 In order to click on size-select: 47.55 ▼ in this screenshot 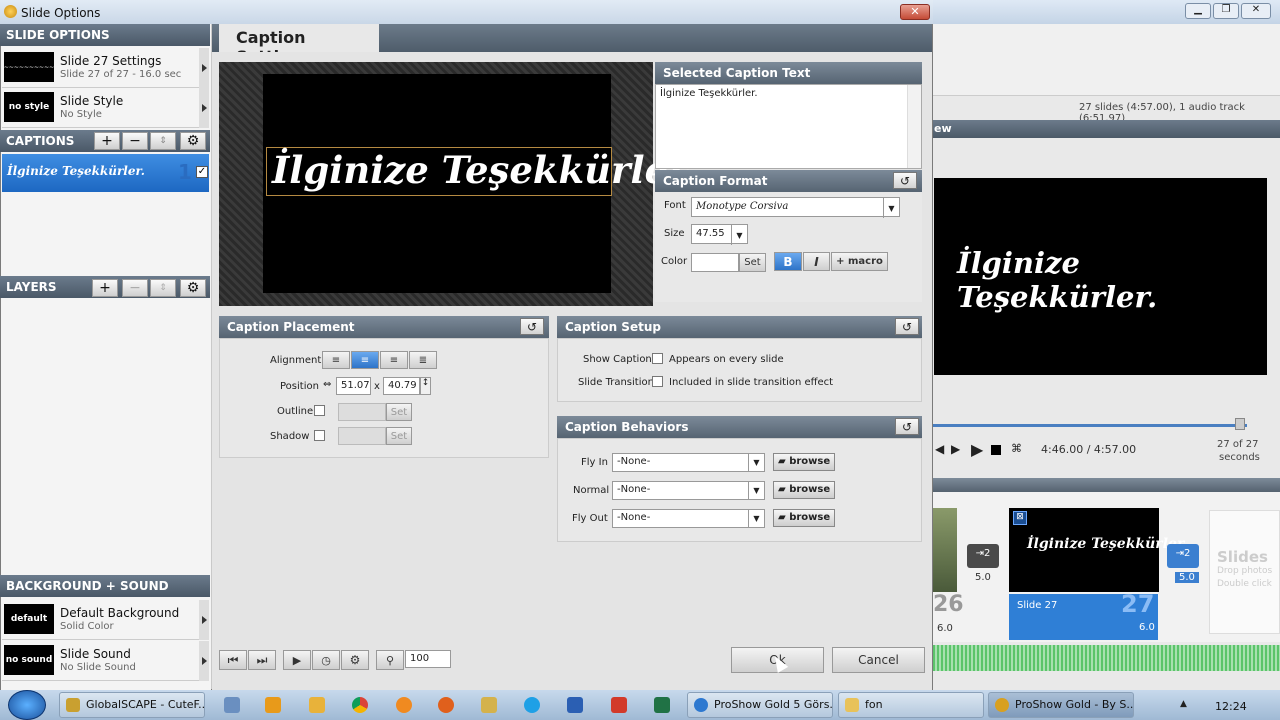, I will do `click(719, 234)`.